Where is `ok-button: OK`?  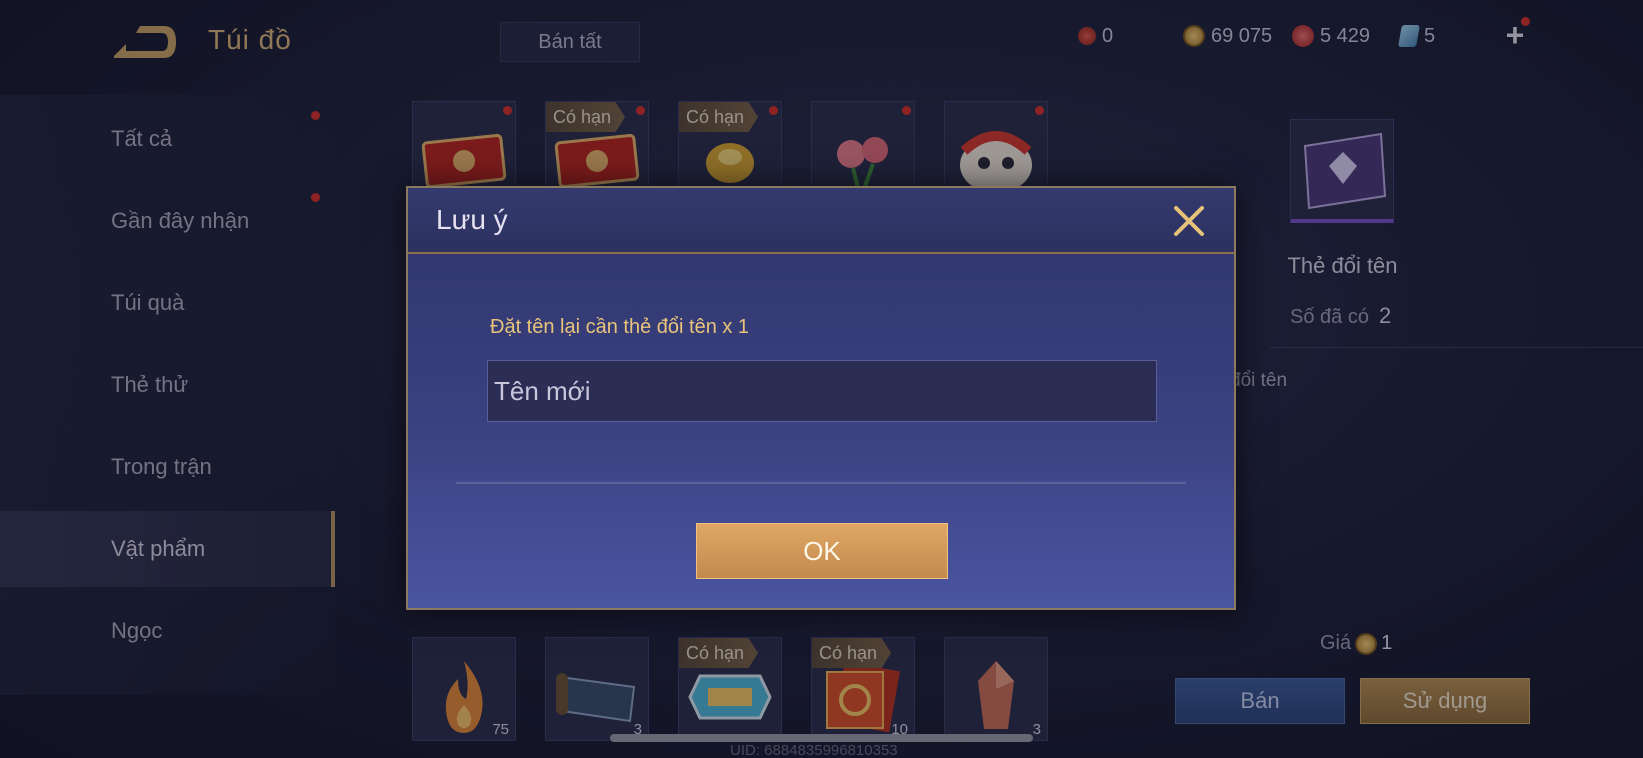
ok-button: OK is located at coordinates (822, 551).